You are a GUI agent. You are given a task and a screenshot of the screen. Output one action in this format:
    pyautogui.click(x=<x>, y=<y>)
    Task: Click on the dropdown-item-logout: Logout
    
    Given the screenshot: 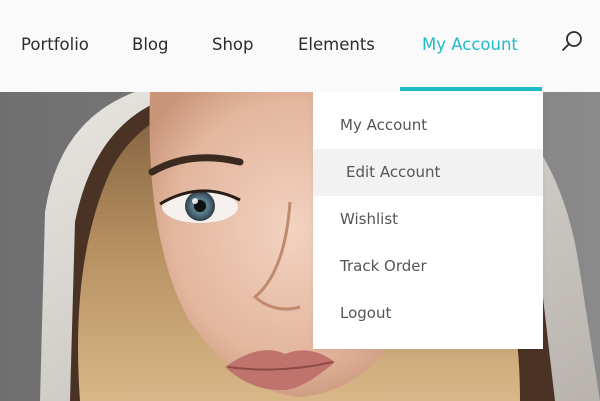 What is the action you would take?
    pyautogui.click(x=428, y=313)
    